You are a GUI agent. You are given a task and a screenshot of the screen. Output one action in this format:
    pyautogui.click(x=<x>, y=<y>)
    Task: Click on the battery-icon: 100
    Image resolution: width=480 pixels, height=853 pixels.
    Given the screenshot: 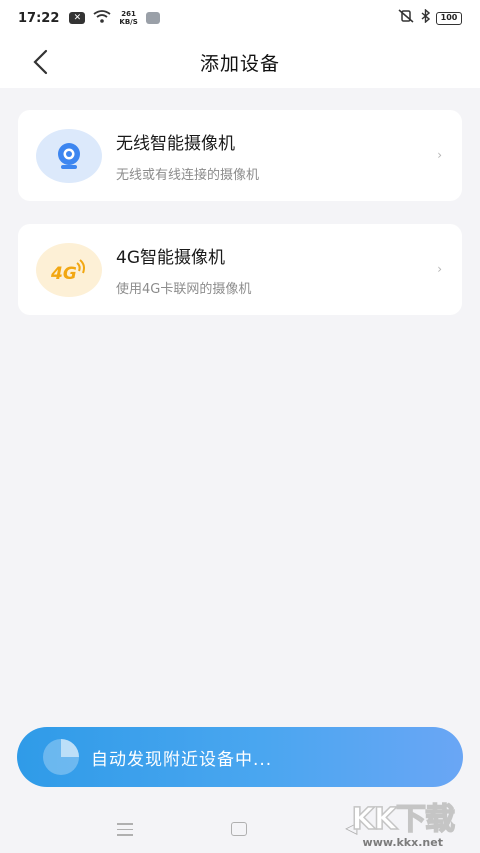 What is the action you would take?
    pyautogui.click(x=449, y=18)
    